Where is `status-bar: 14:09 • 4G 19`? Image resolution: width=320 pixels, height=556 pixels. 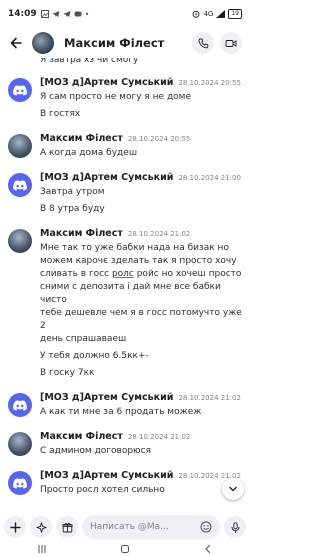
status-bar: 14:09 • 4G 19 is located at coordinates (125, 14).